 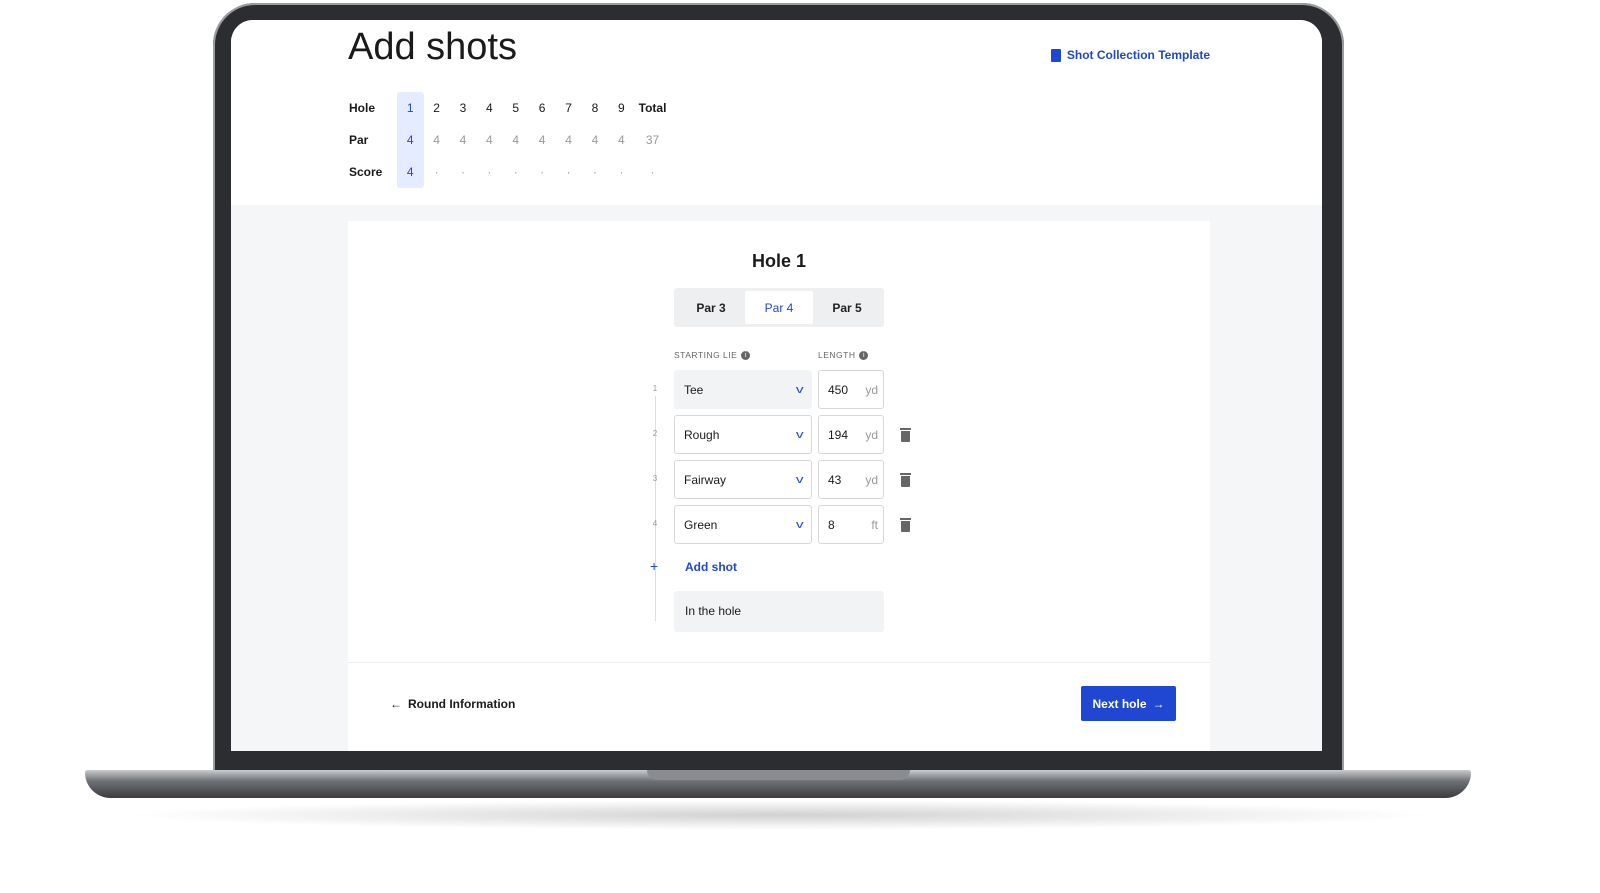 I want to click on laptop-shadow, so click(x=780, y=815).